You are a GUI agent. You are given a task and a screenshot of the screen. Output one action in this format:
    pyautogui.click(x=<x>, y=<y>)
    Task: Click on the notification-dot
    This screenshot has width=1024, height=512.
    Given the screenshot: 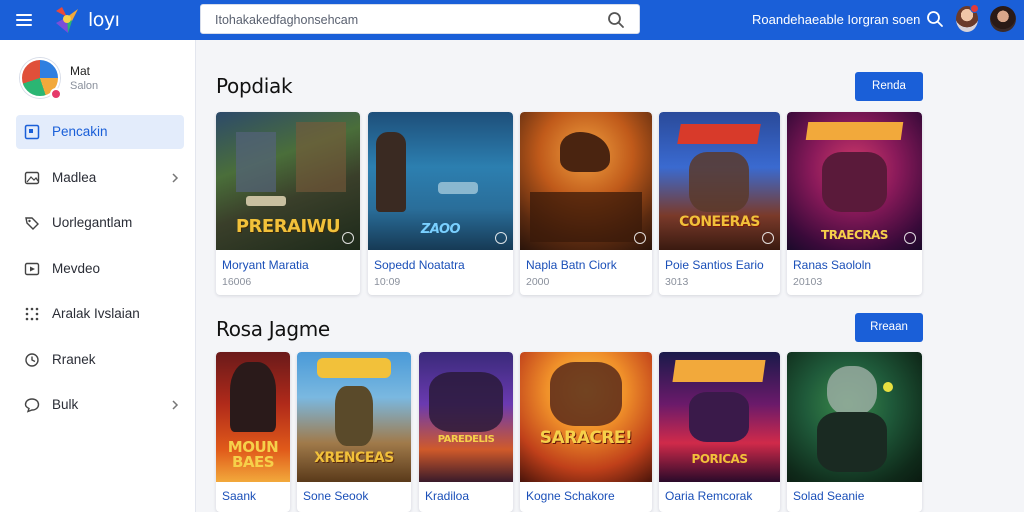 What is the action you would take?
    pyautogui.click(x=974, y=8)
    